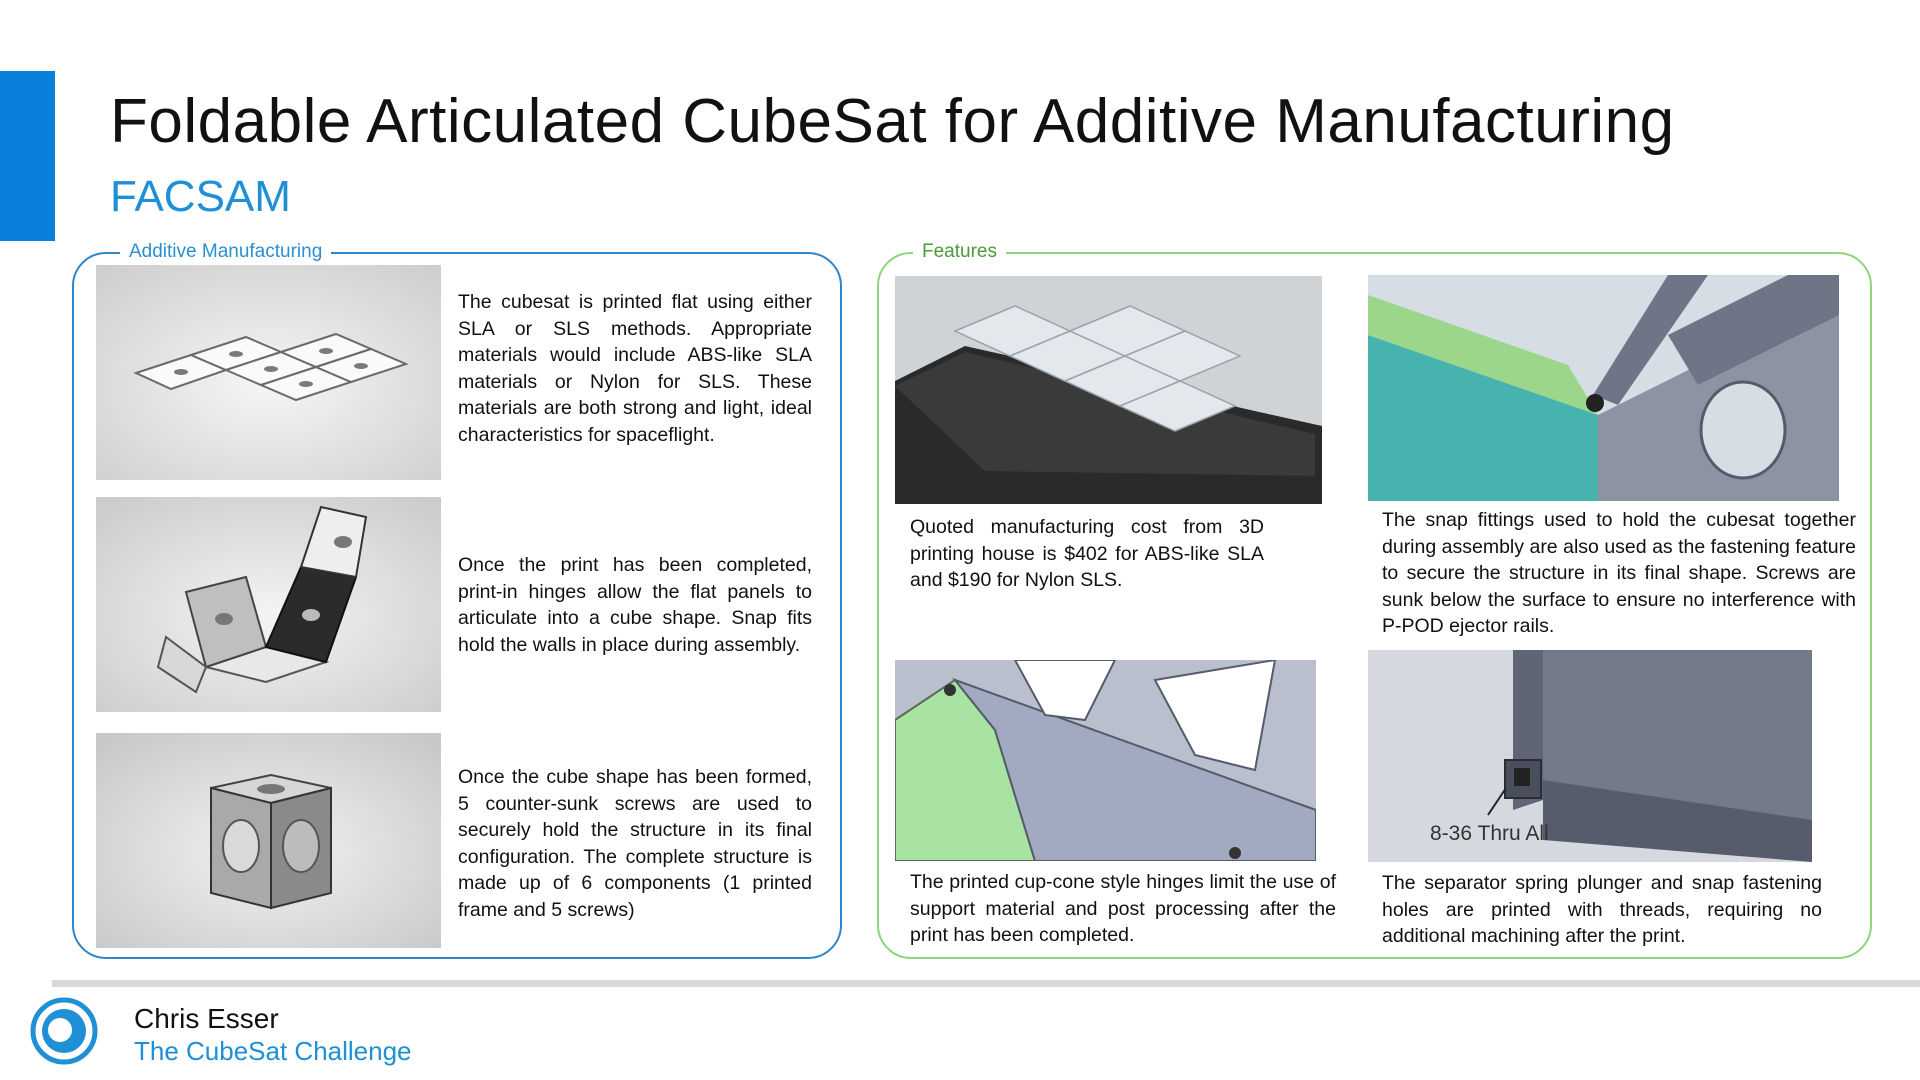  What do you see at coordinates (986, 983) in the screenshot?
I see `footer-divider` at bounding box center [986, 983].